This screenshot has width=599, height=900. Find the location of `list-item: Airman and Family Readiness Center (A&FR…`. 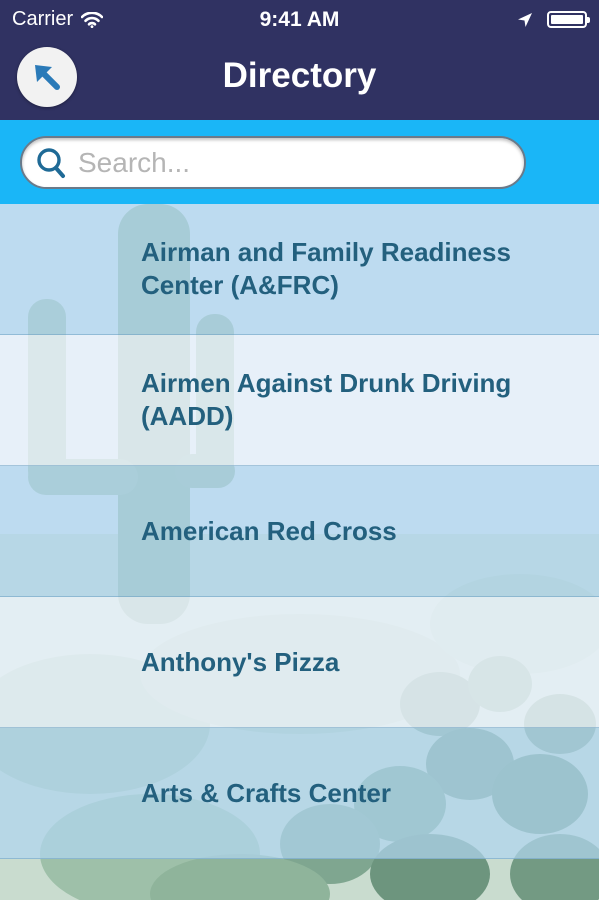

list-item: Airman and Family Readiness Center (A&FR… is located at coordinates (299, 269).